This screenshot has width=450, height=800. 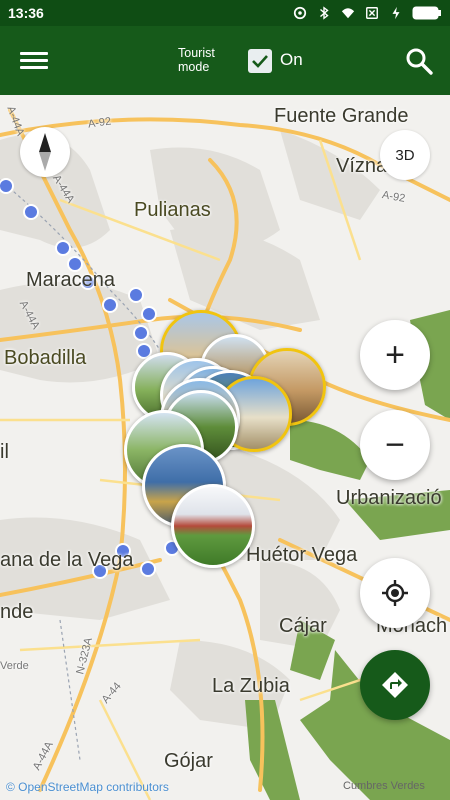 I want to click on poi-photo-stadium, so click(x=213, y=526).